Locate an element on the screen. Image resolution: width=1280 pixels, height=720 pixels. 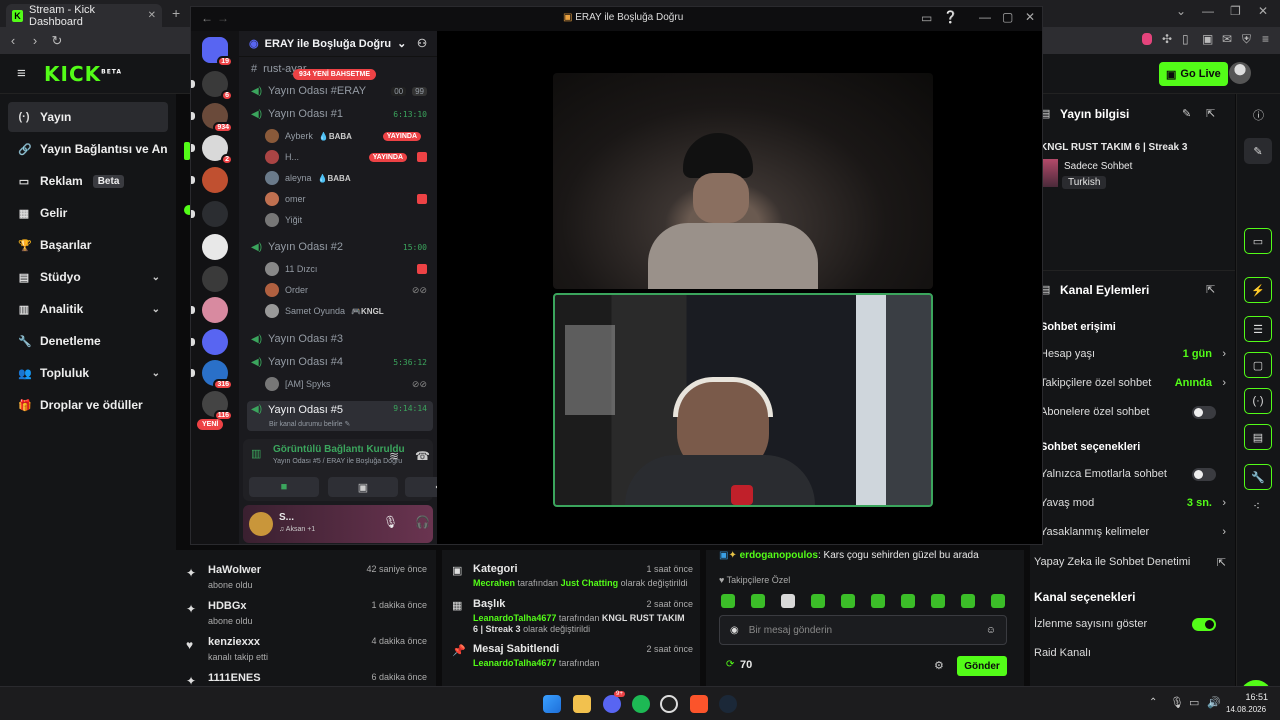
server-icon: 6 is located at coordinates (217, 86).